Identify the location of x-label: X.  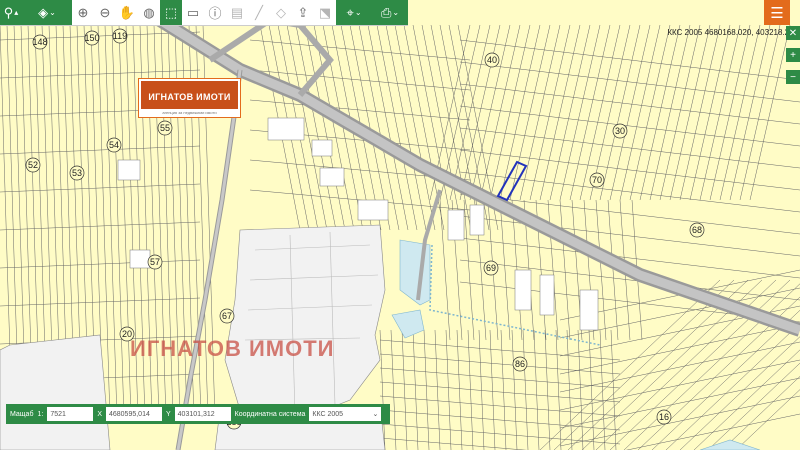
(99, 414).